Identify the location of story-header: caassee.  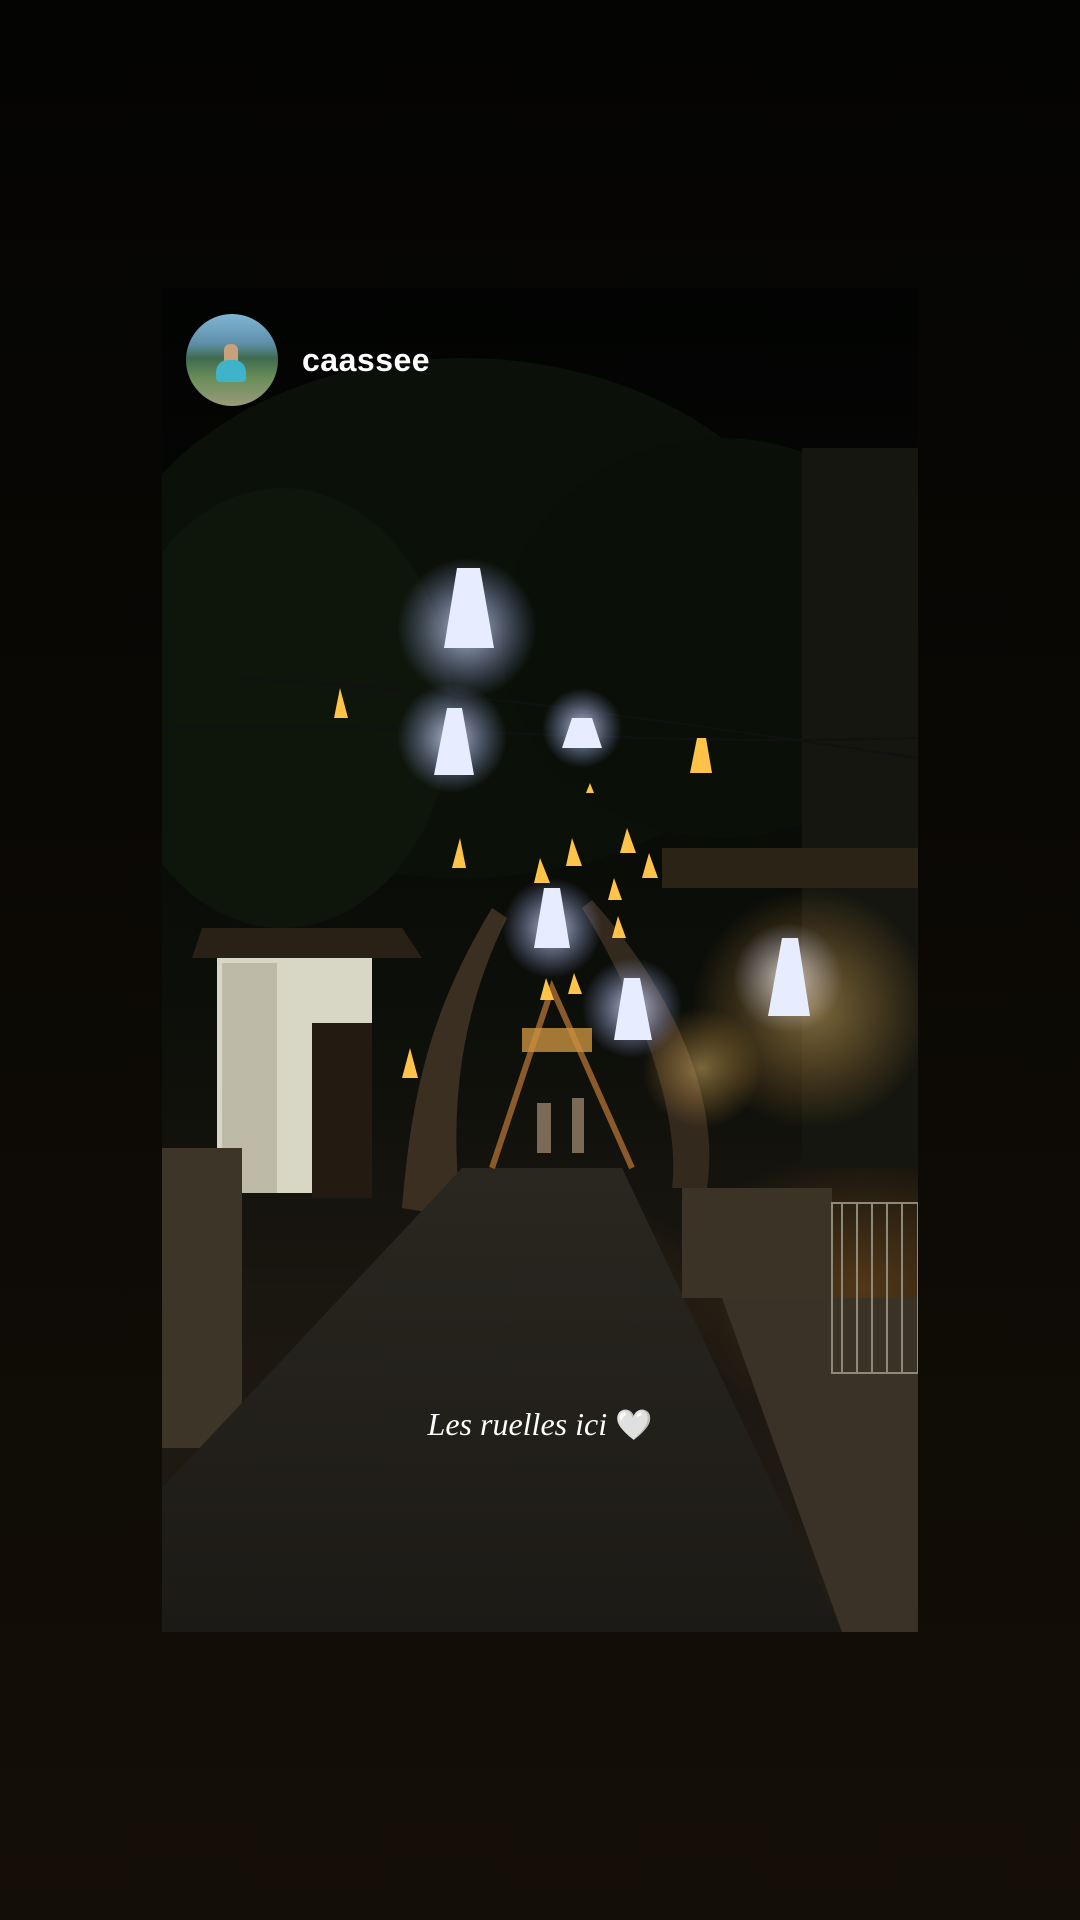
(308, 360).